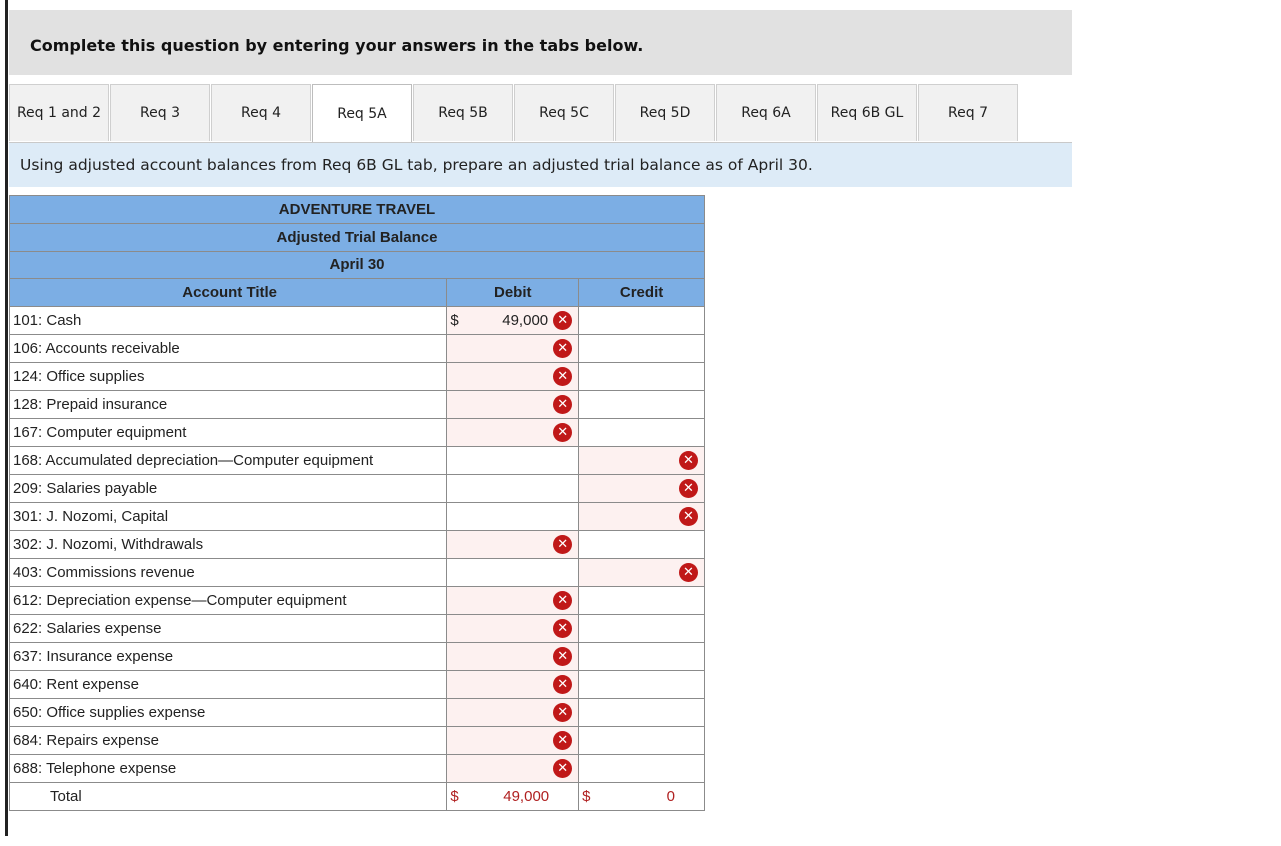 This screenshot has height=846, width=1281. What do you see at coordinates (356, 377) in the screenshot?
I see `table-row: 124: Office supplies ✕` at bounding box center [356, 377].